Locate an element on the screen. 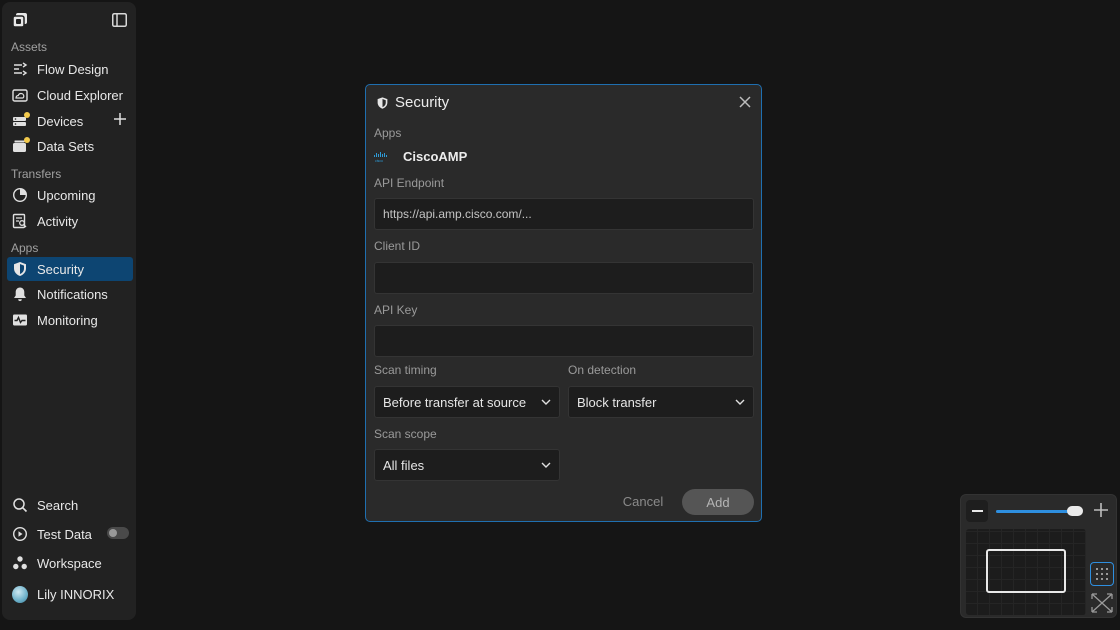 The height and width of the screenshot is (630, 1120). sidebar-item-label: Monitoring is located at coordinates (67, 320).